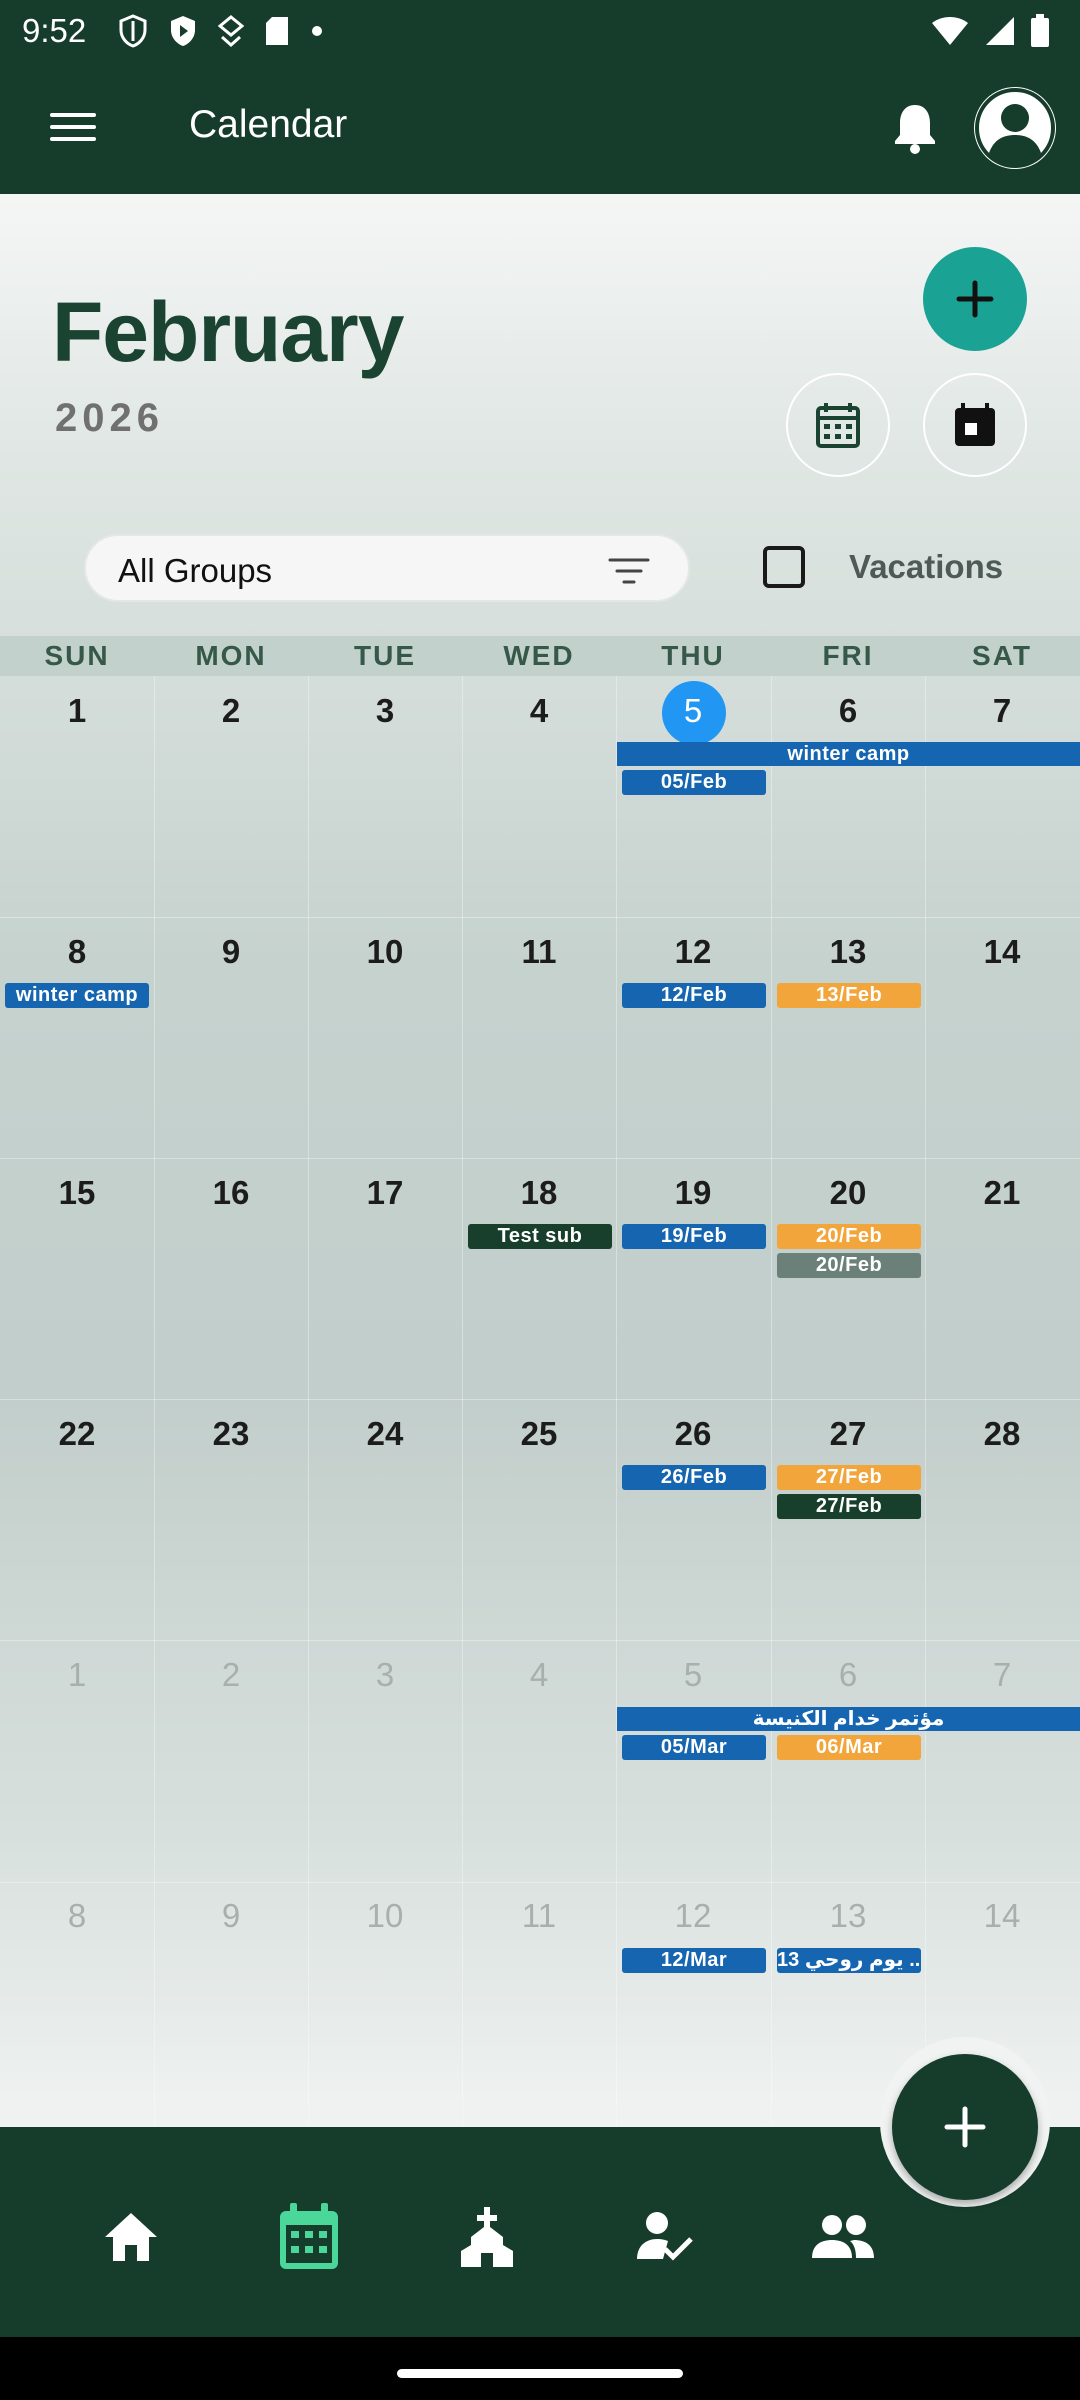 This screenshot has width=1080, height=2400. I want to click on play-shield-icon, so click(183, 31).